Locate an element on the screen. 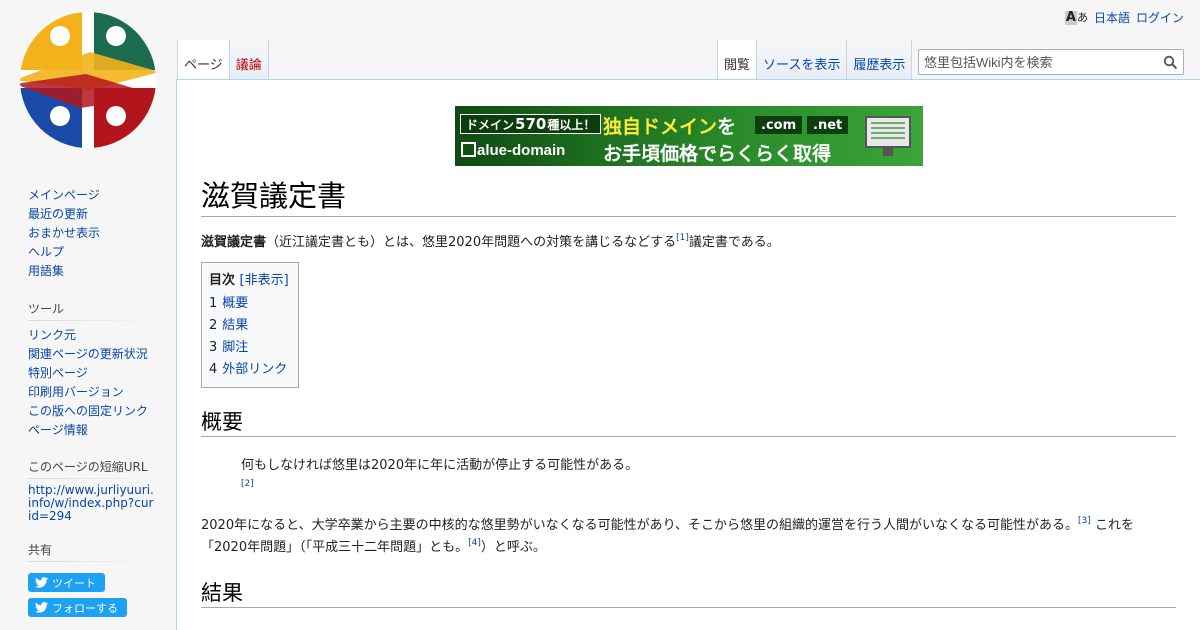  ref-2: [2] is located at coordinates (708, 484).